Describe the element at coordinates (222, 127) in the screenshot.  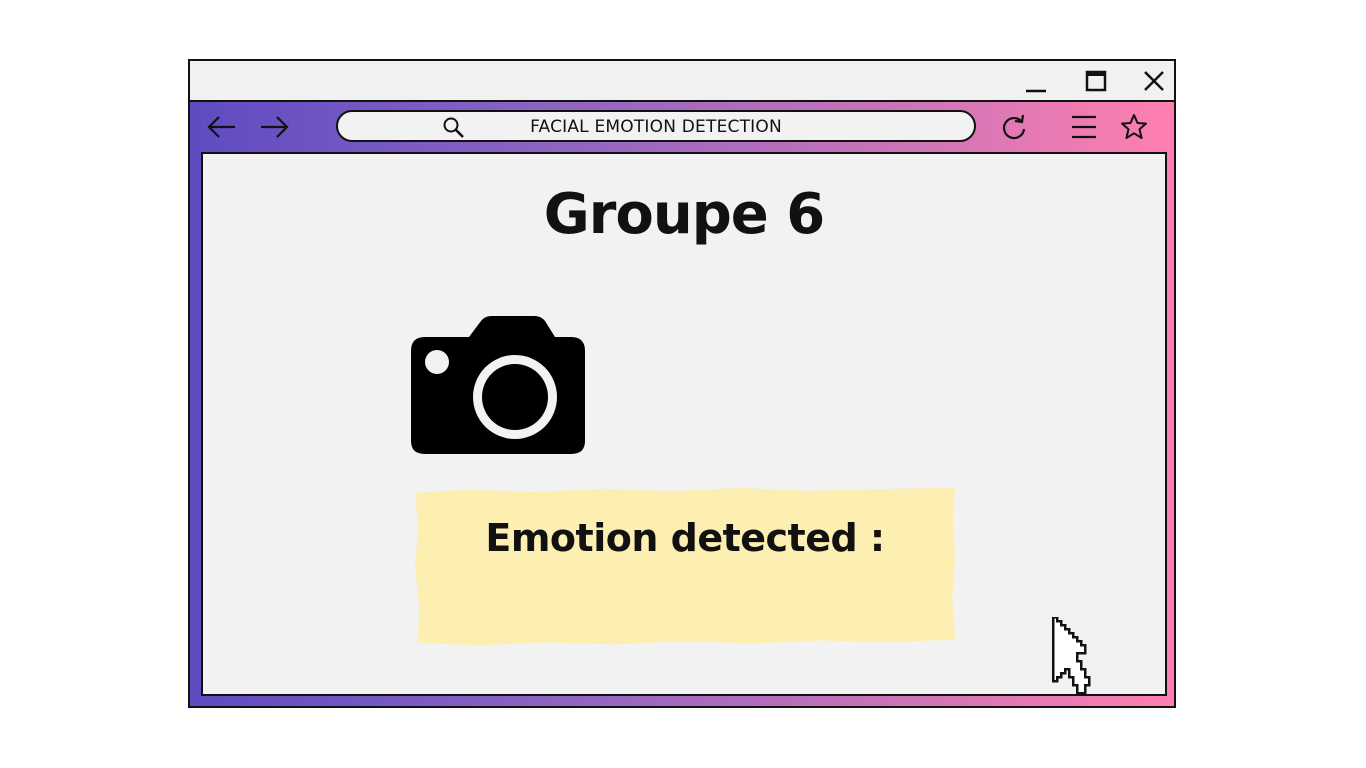
I see `arrow-left-icon` at that location.